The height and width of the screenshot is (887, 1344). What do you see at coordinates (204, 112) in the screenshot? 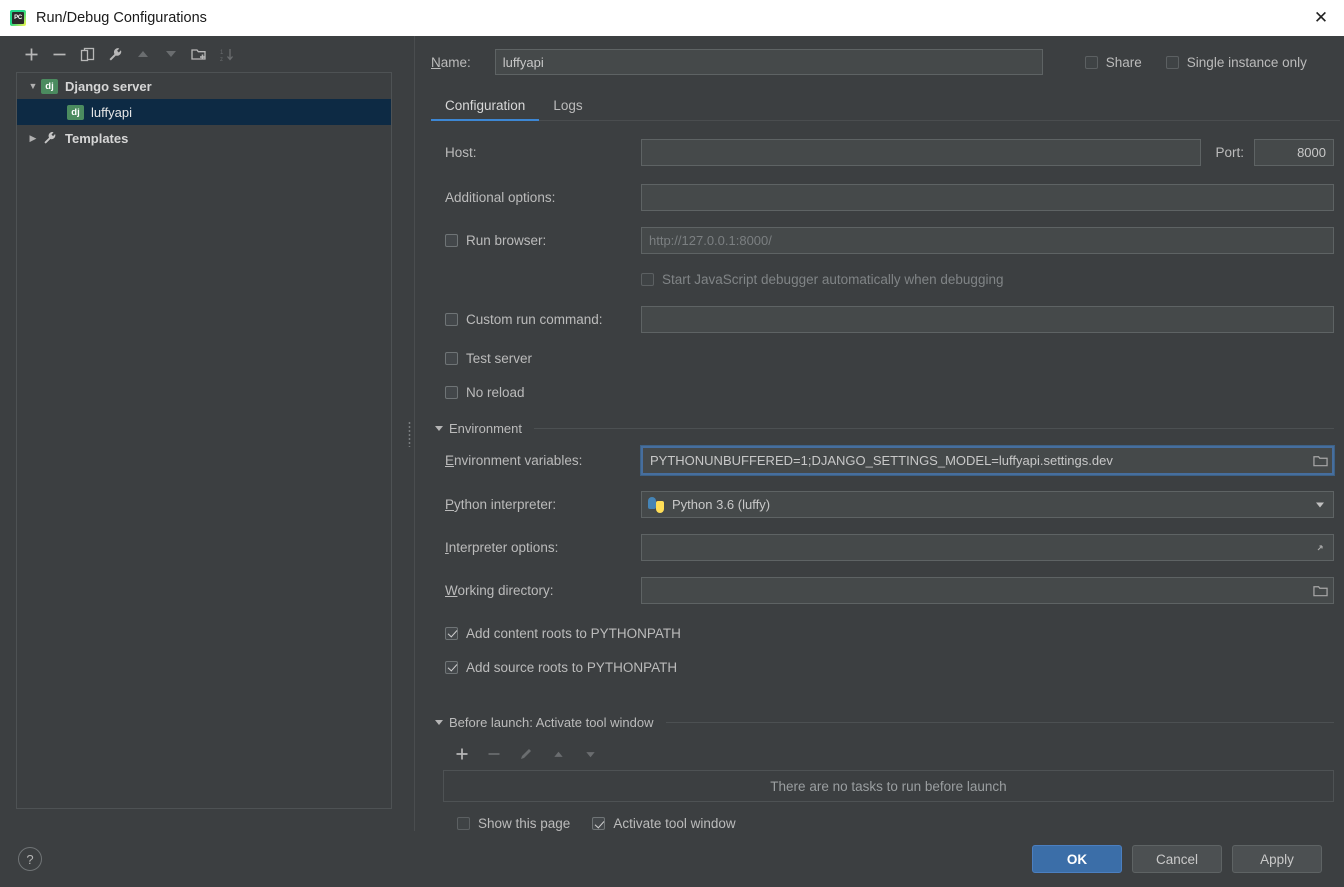
I see `tree-item-luffyapi: dj luffyapi` at bounding box center [204, 112].